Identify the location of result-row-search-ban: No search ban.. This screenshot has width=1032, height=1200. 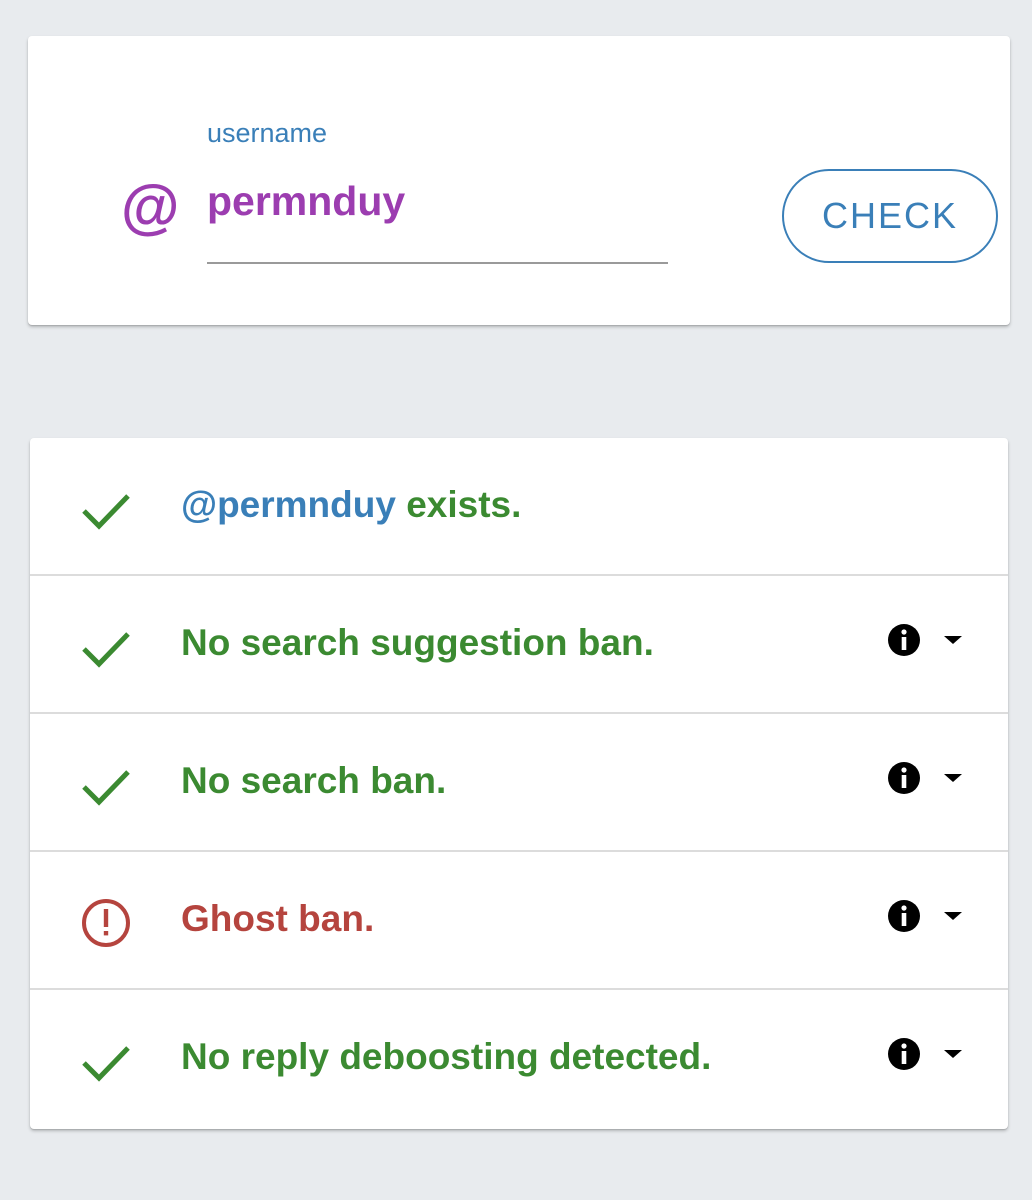
(519, 783).